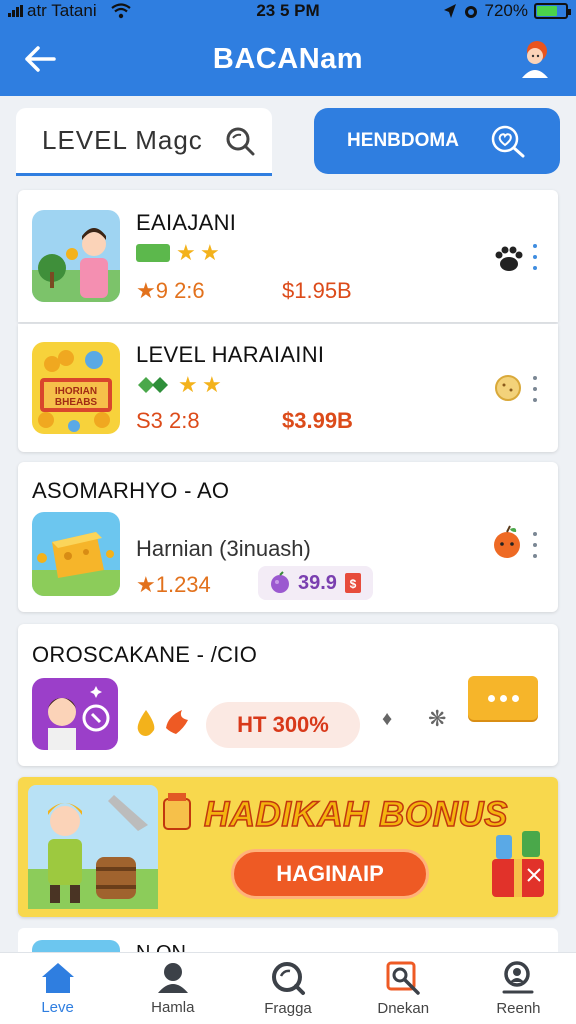 This screenshot has height=1024, width=576. Describe the element at coordinates (403, 978) in the screenshot. I see `image-search-icon` at that location.